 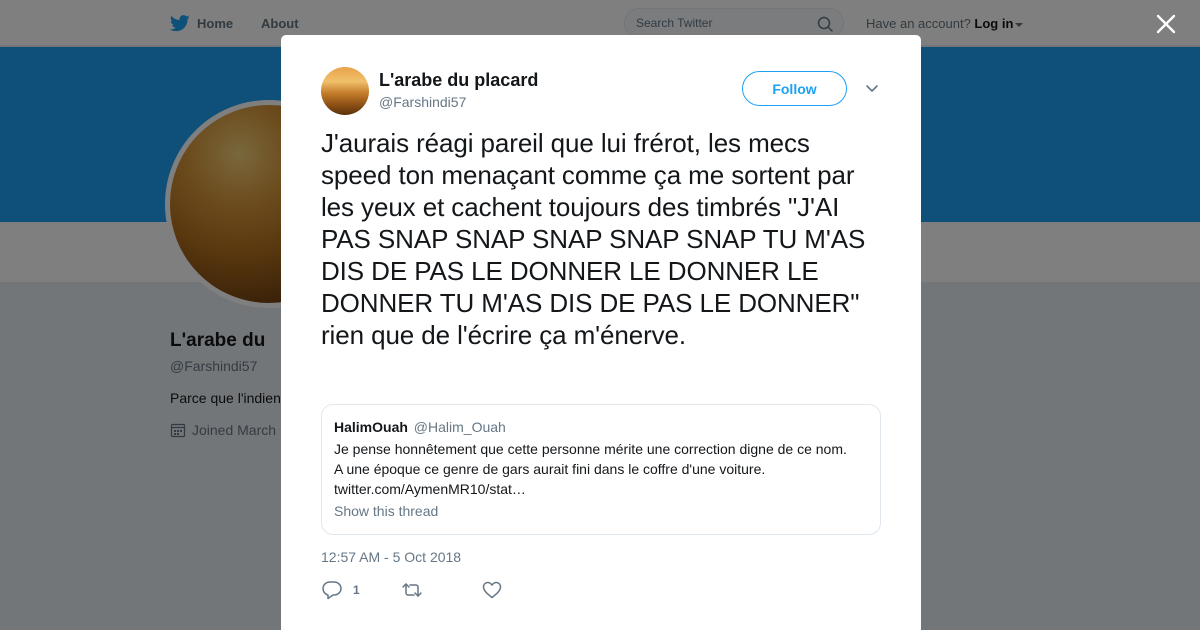 What do you see at coordinates (332, 590) in the screenshot?
I see `reply-icon` at bounding box center [332, 590].